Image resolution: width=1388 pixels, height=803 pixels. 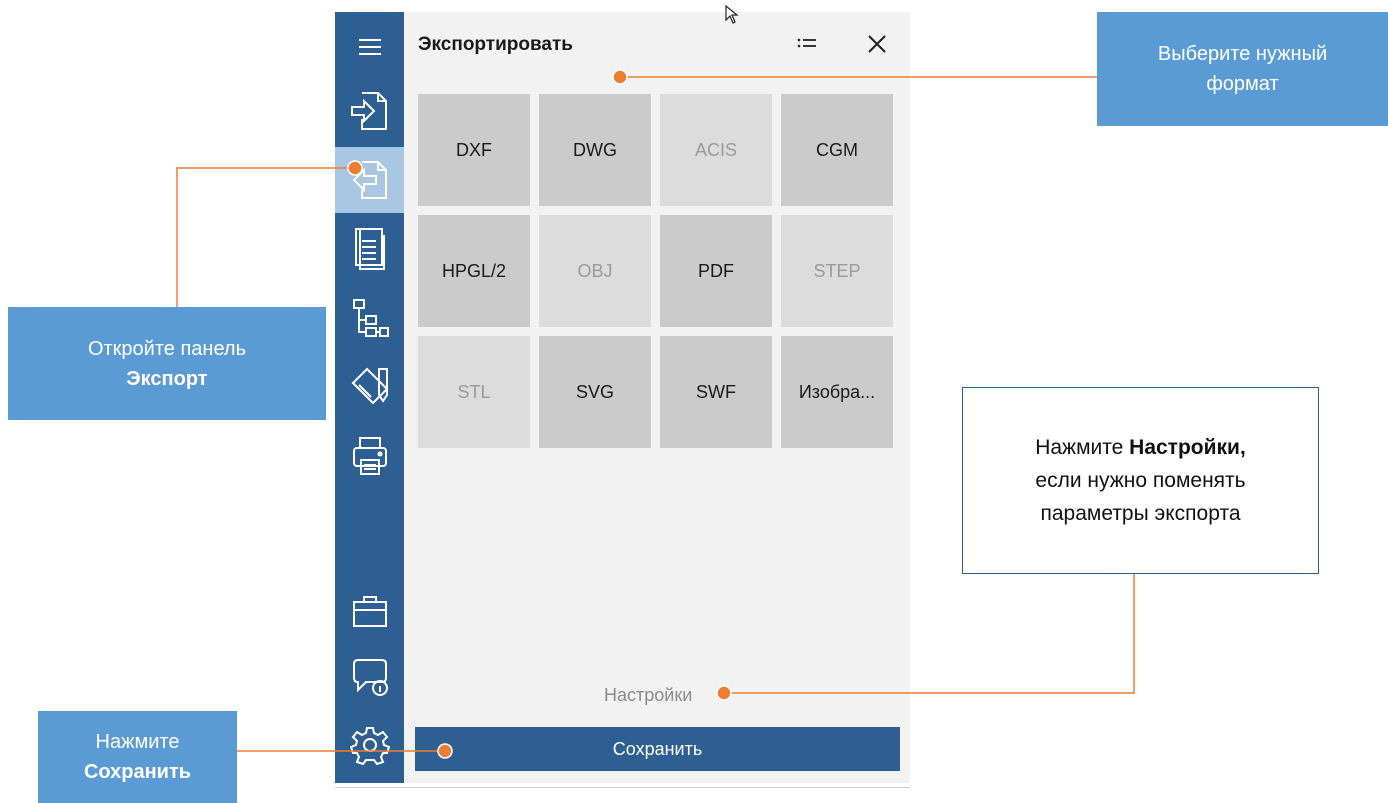 What do you see at coordinates (91, 772) in the screenshot?
I see `callout-text-bold: С` at bounding box center [91, 772].